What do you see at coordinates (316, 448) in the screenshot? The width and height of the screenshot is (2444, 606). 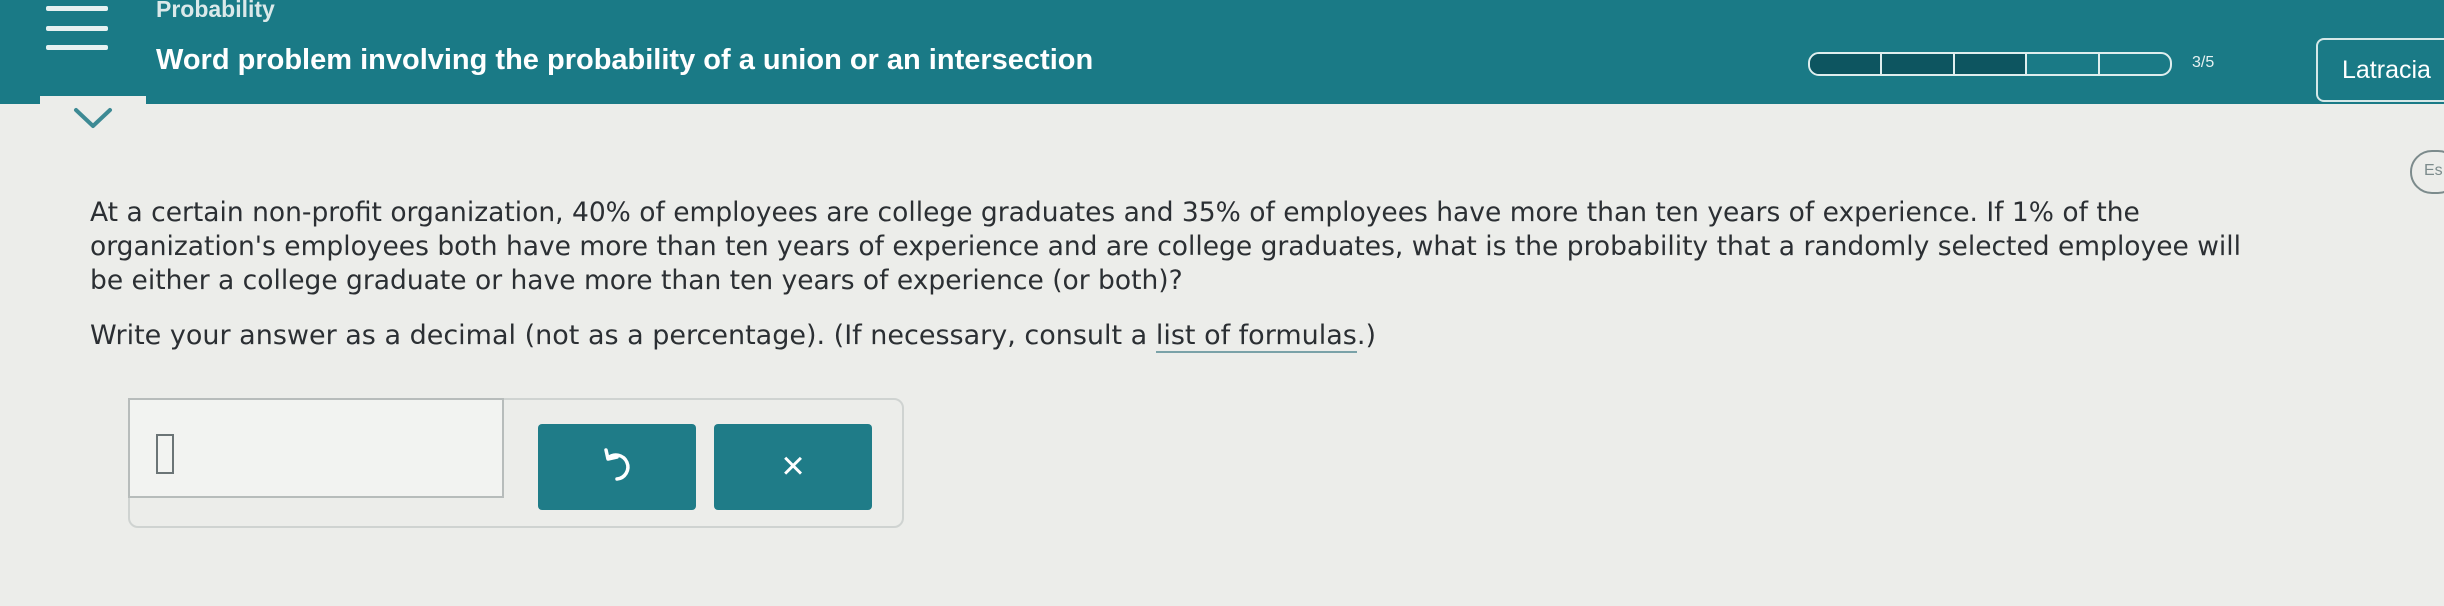 I see `answer-input` at bounding box center [316, 448].